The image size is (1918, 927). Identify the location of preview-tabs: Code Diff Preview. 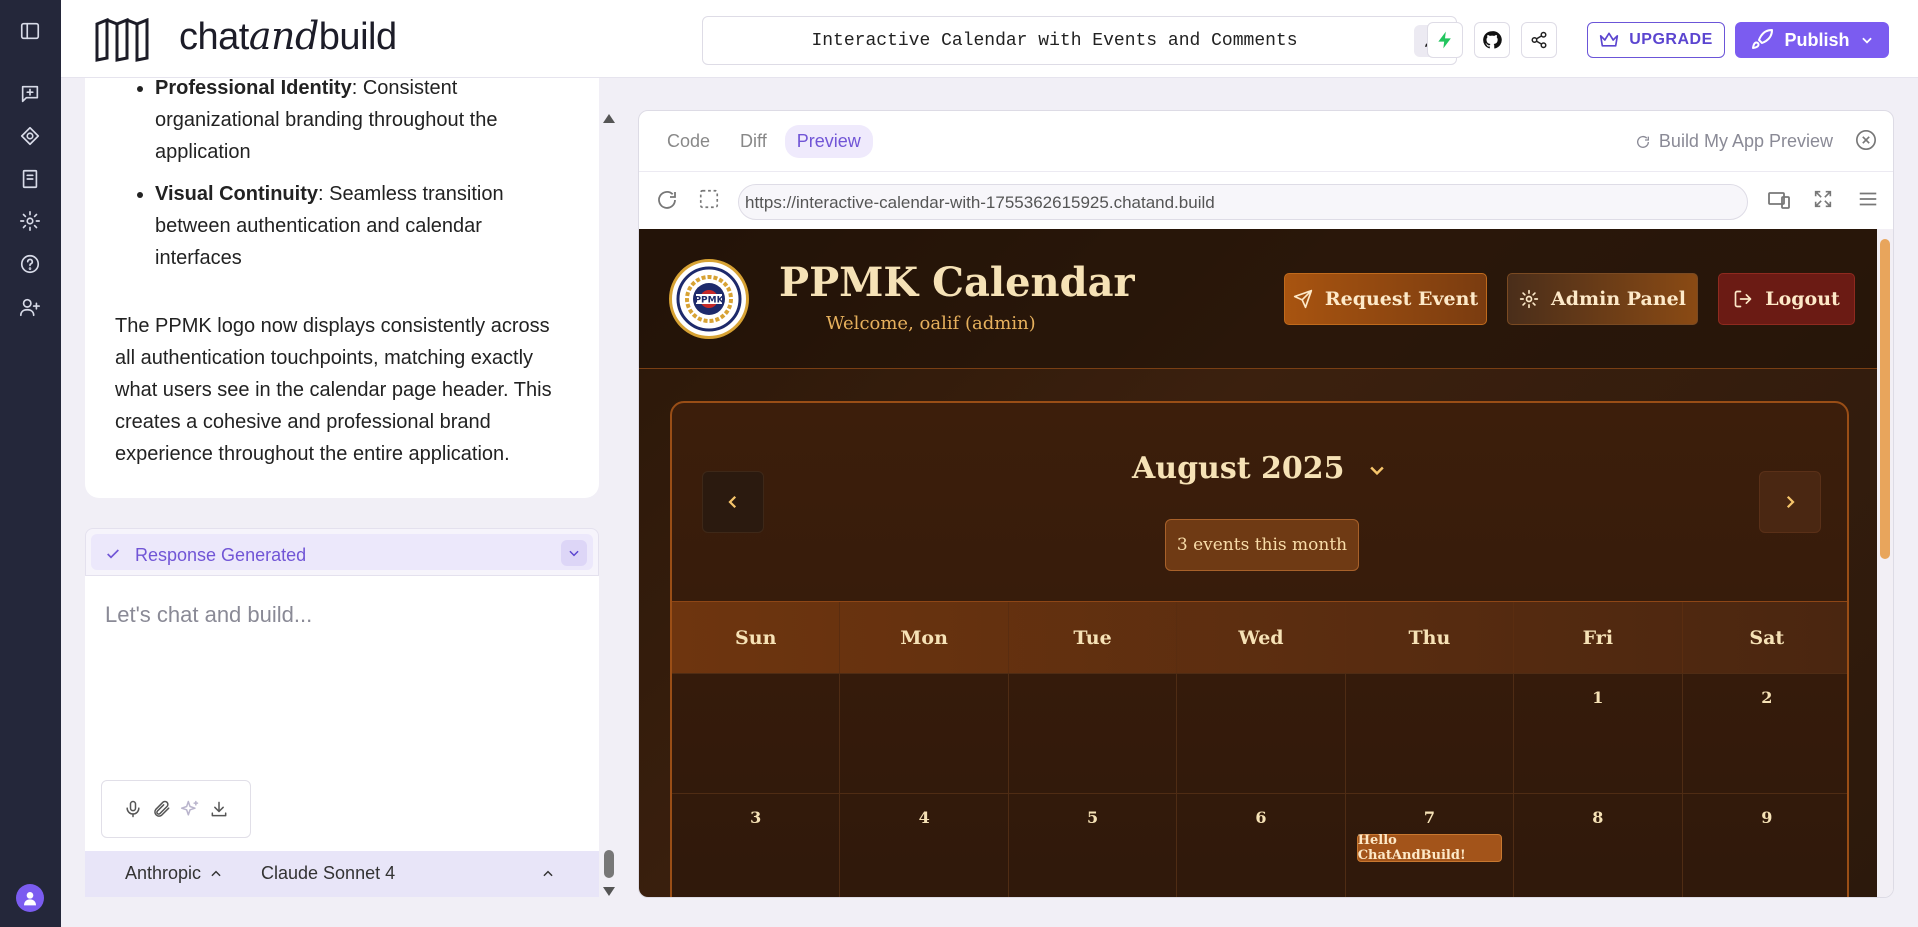
(764, 141).